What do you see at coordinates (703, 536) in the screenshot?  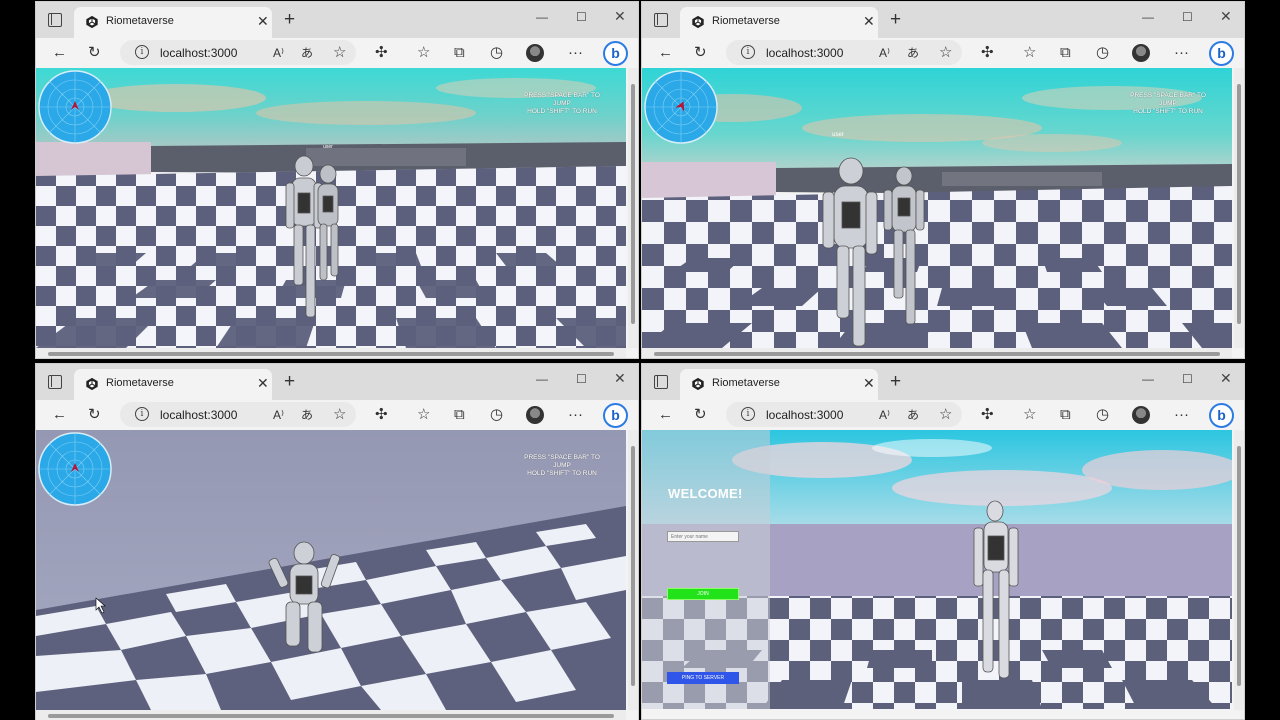 I see `name-input` at bounding box center [703, 536].